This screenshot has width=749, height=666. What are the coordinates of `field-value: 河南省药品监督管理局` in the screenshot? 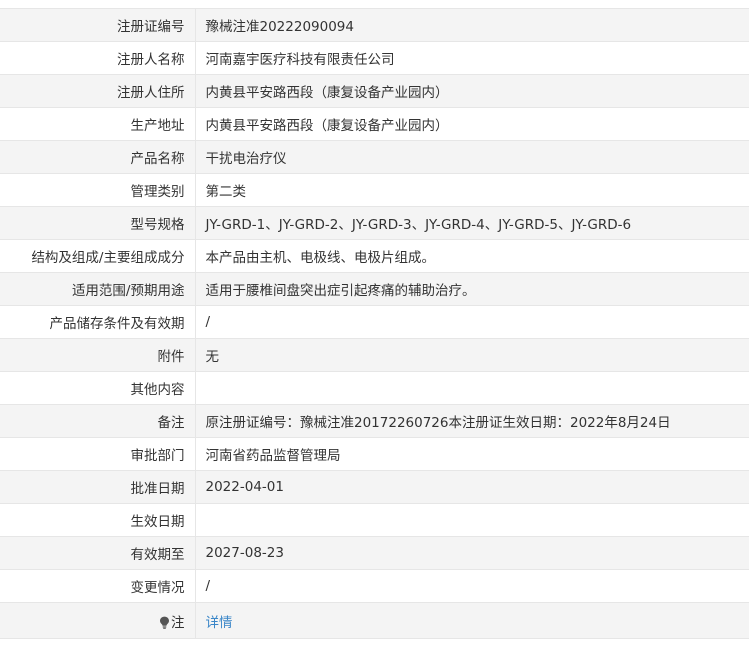 It's located at (472, 454).